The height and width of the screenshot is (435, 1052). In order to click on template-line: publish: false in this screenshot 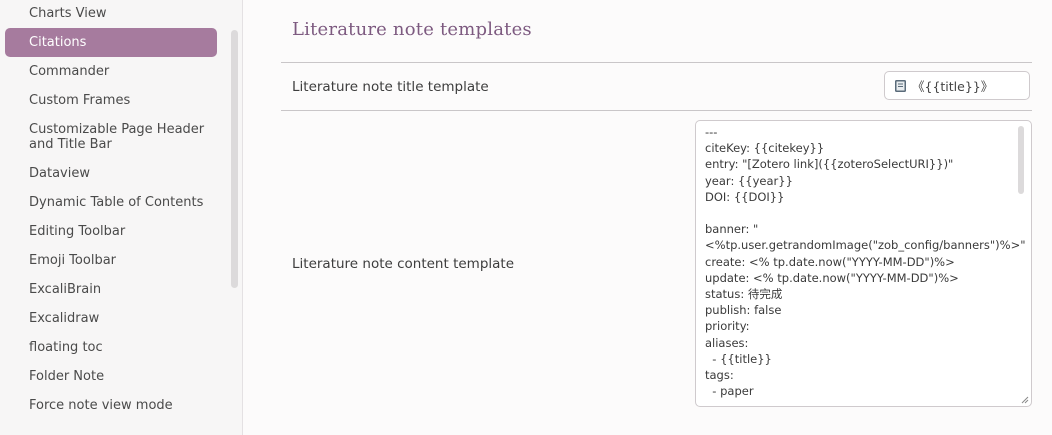, I will do `click(743, 310)`.